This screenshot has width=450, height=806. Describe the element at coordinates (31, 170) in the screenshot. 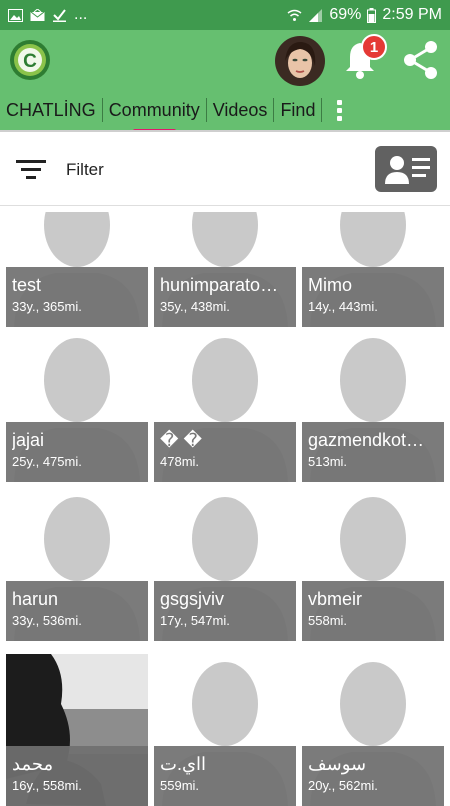

I see `filter-icon` at that location.